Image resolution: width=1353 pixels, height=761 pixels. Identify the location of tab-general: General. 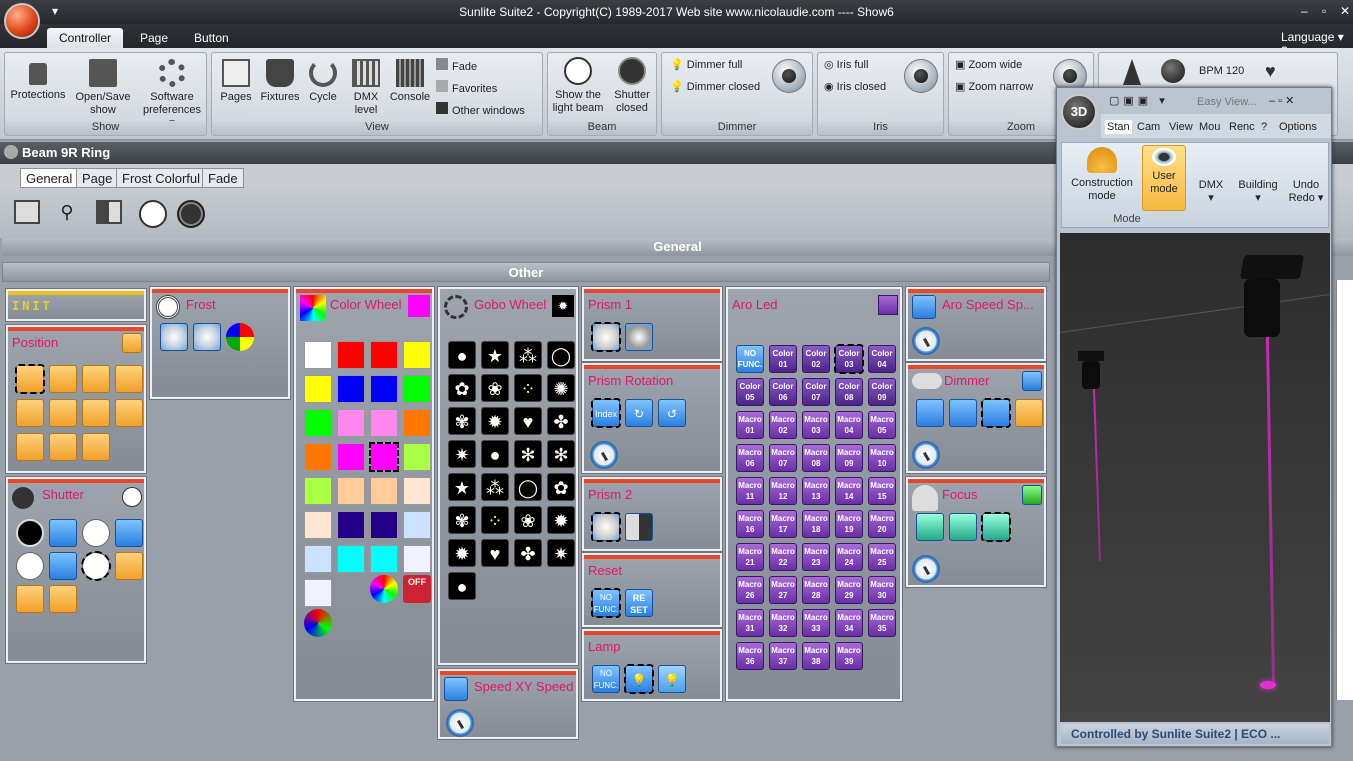
(49, 178).